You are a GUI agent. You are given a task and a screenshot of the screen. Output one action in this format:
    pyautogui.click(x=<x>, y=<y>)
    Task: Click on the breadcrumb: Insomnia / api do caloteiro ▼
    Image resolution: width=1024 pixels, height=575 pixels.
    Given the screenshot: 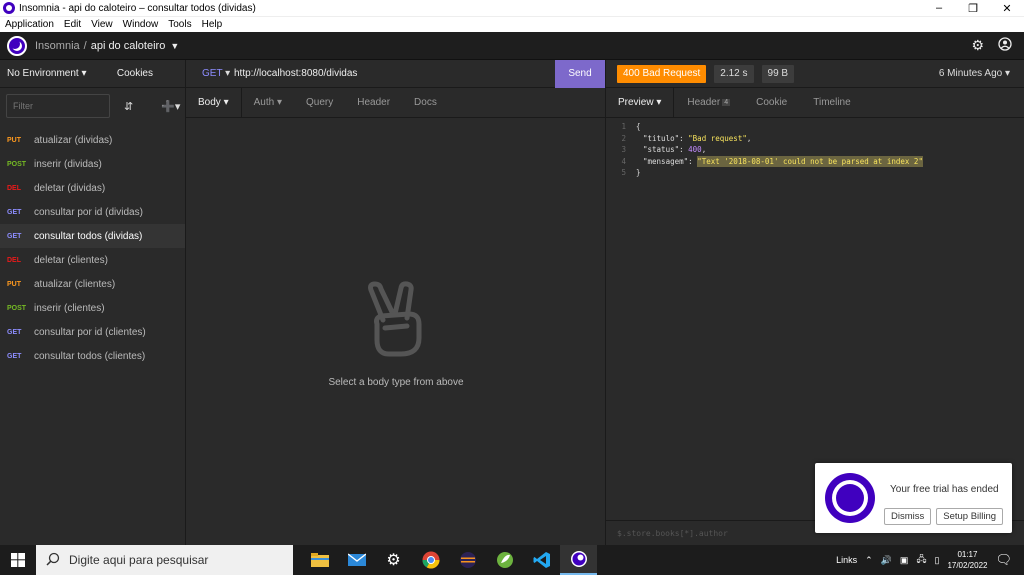 What is the action you would take?
    pyautogui.click(x=107, y=46)
    